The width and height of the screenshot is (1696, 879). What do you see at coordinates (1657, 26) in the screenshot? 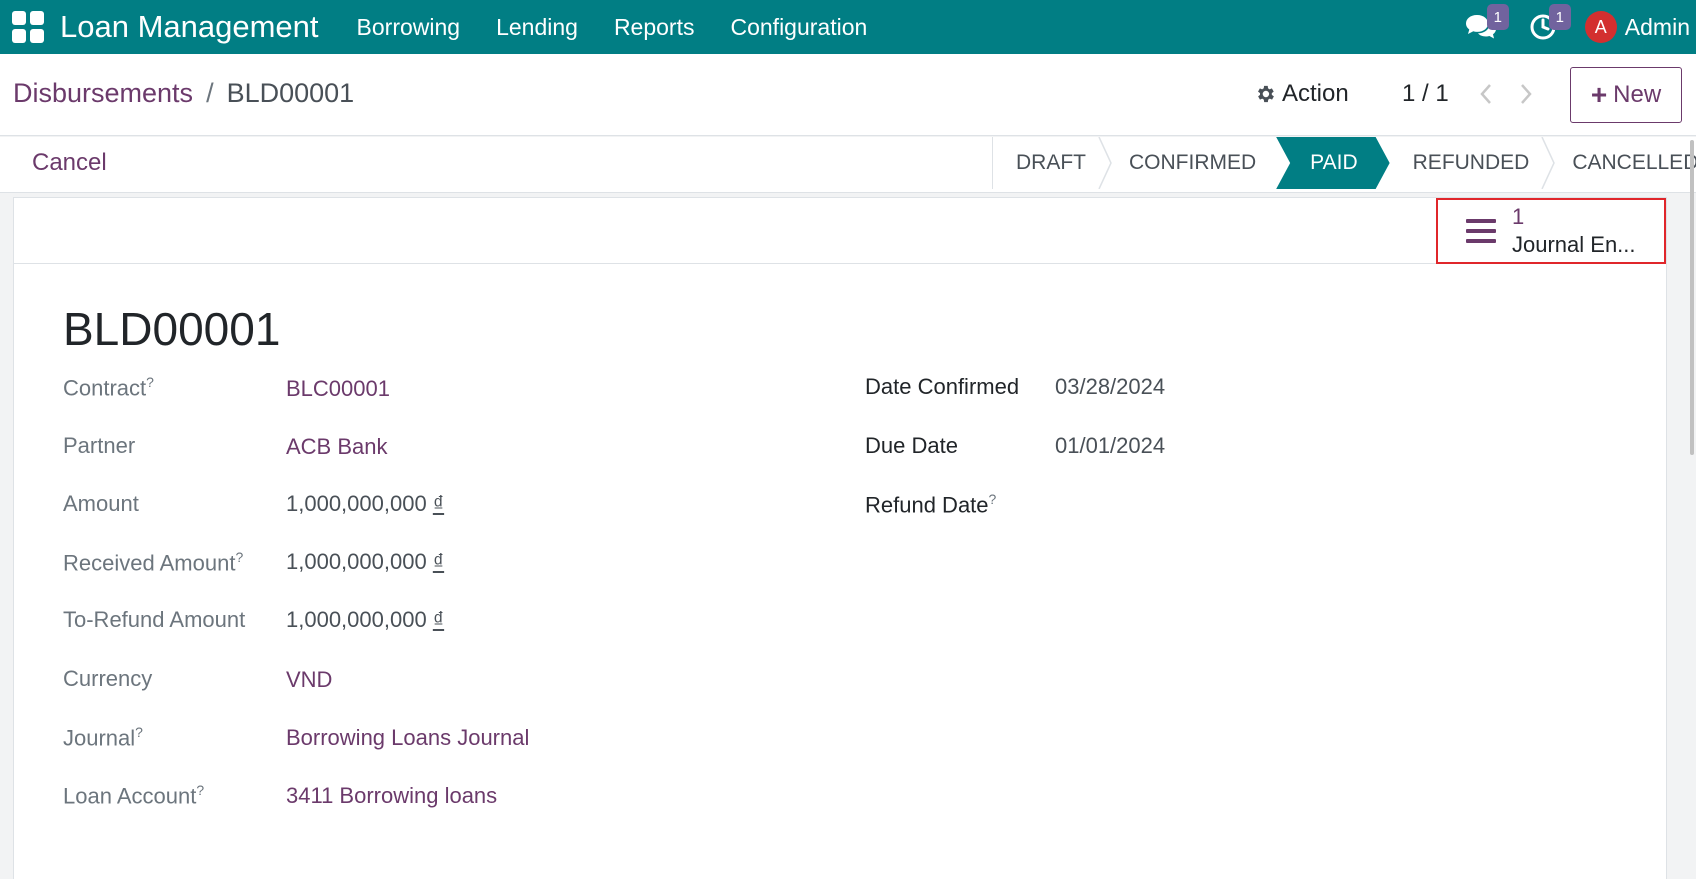
I see `user-name: Admin` at bounding box center [1657, 26].